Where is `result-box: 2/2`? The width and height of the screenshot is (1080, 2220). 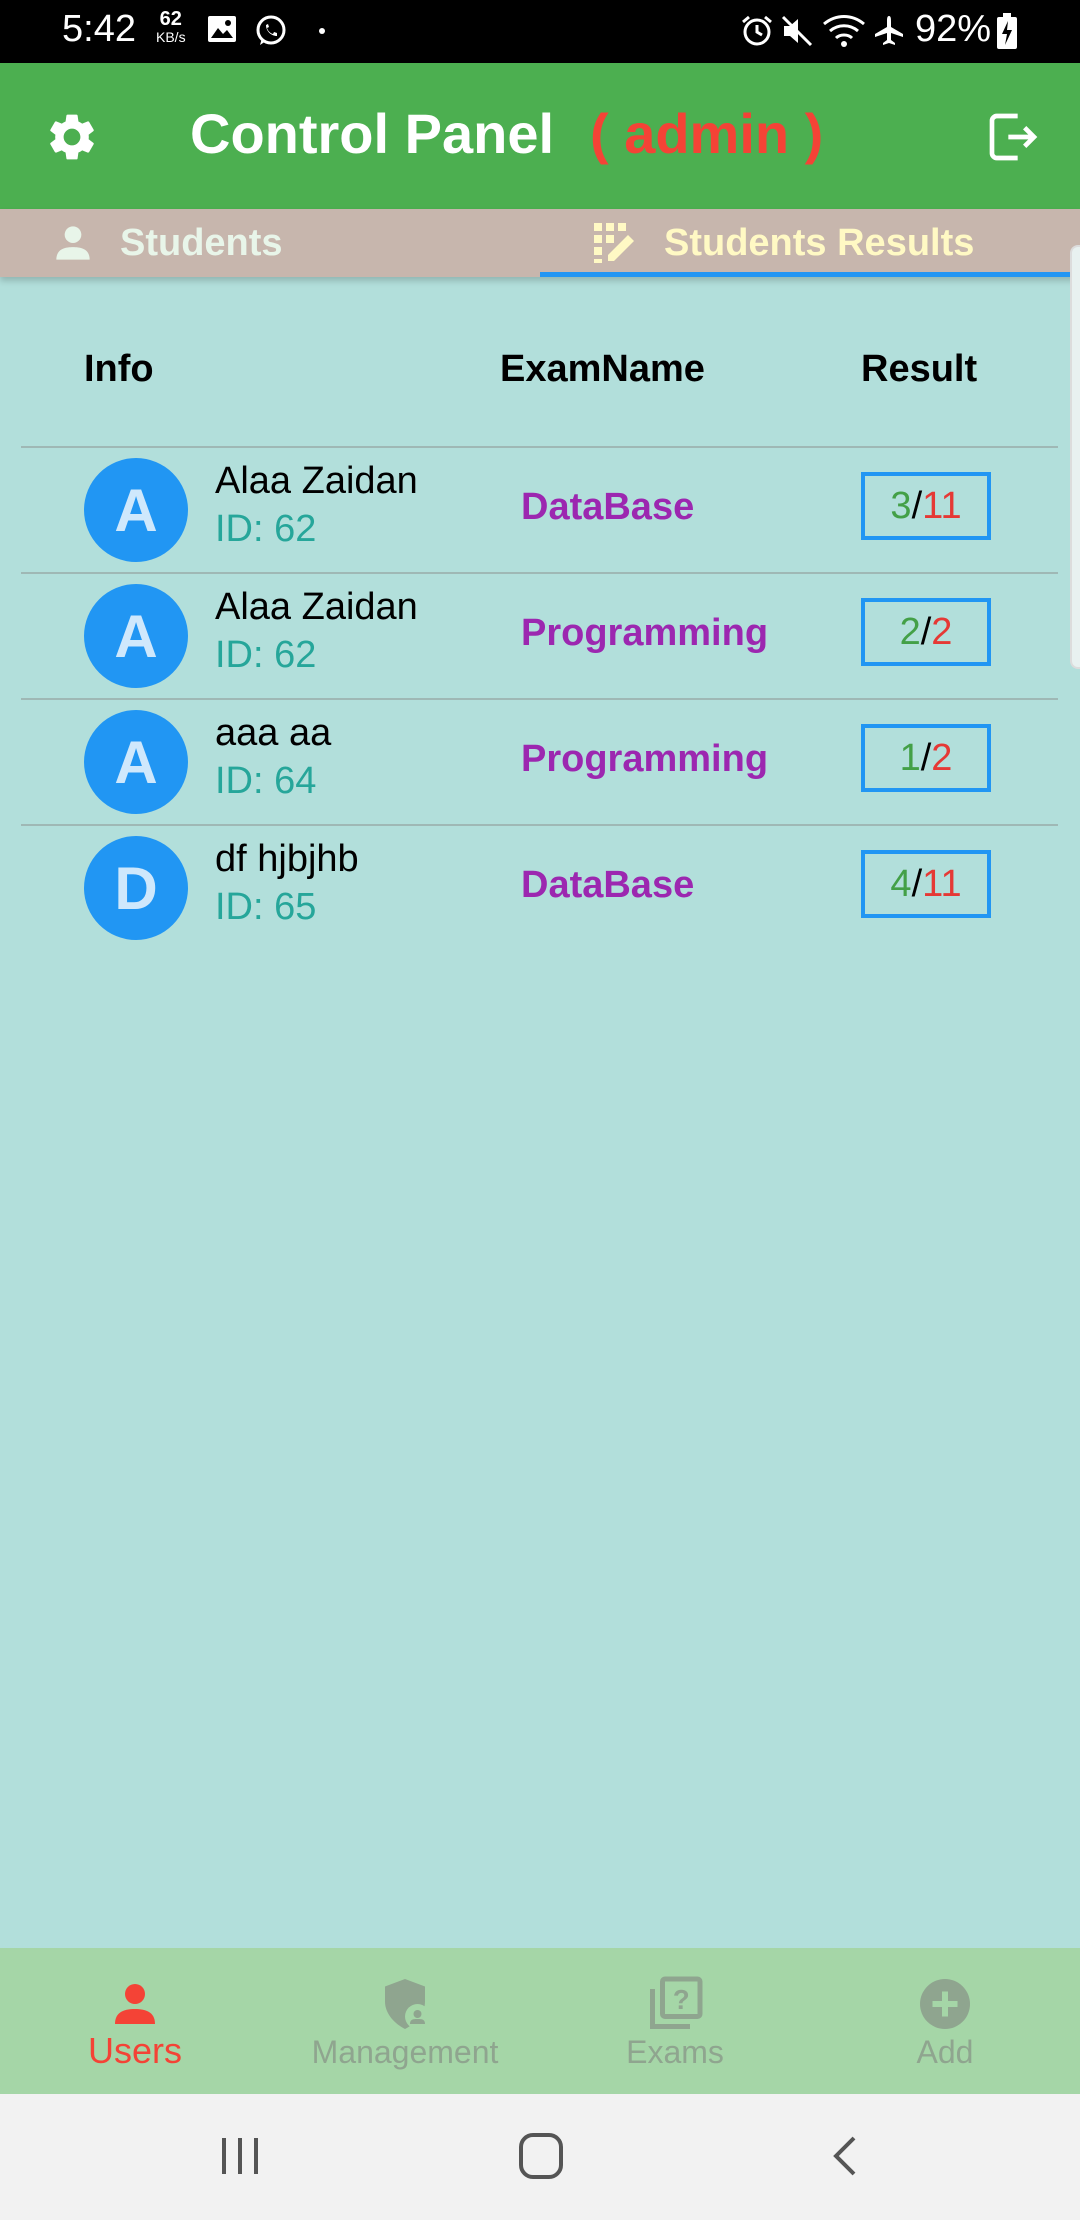
result-box: 2/2 is located at coordinates (926, 632).